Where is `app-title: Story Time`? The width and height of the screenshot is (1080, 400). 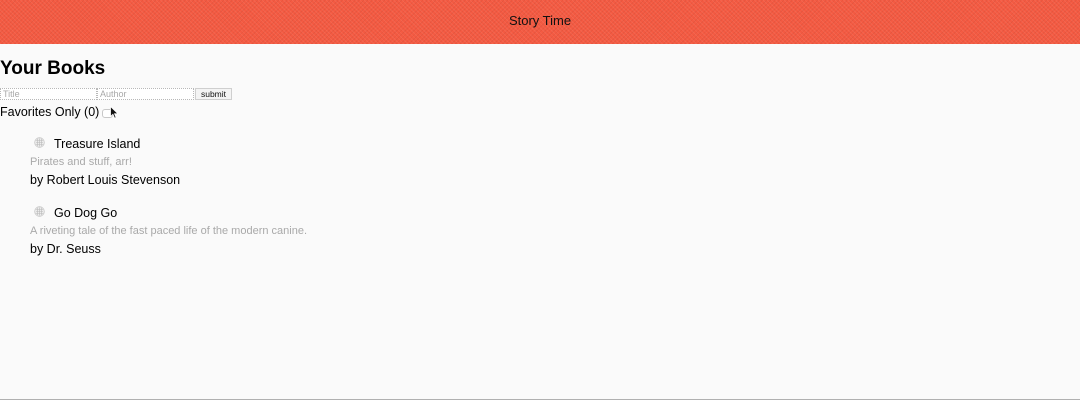 app-title: Story Time is located at coordinates (540, 20).